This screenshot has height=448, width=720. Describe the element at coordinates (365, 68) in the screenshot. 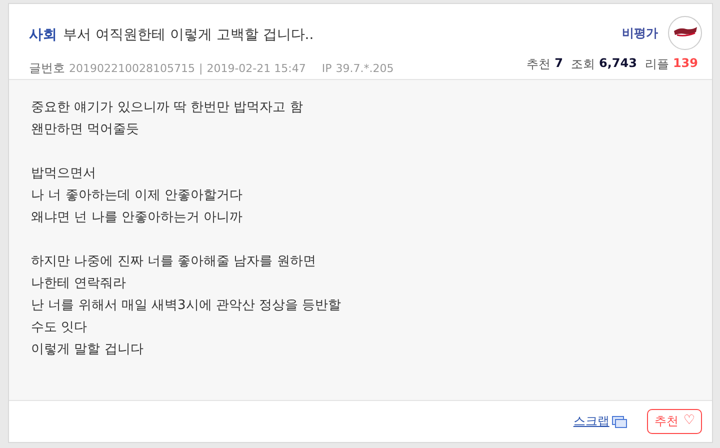

I see `ip-address: 39.7.*.205` at that location.